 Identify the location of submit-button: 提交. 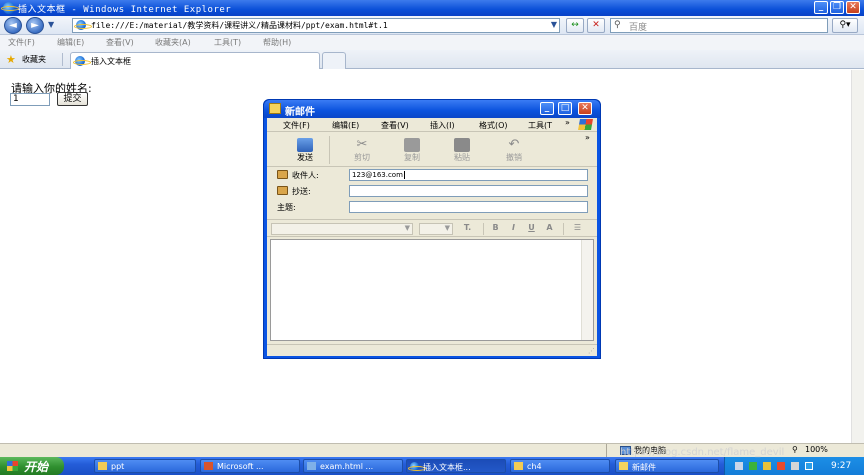
(72, 99).